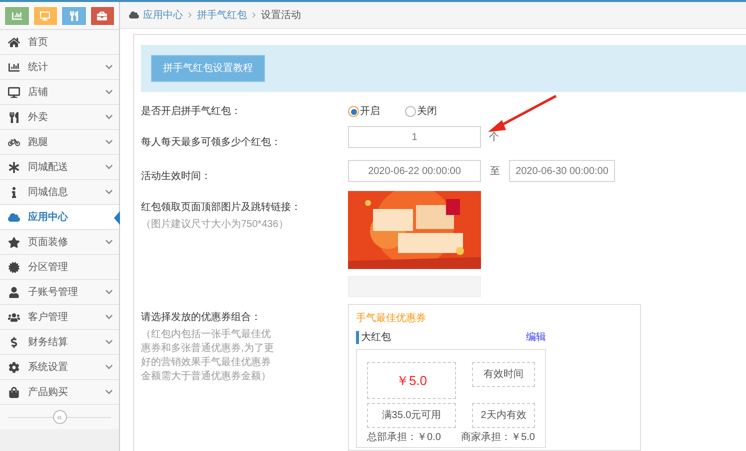  What do you see at coordinates (59, 267) in the screenshot?
I see `sidebar-item: 分区管理` at bounding box center [59, 267].